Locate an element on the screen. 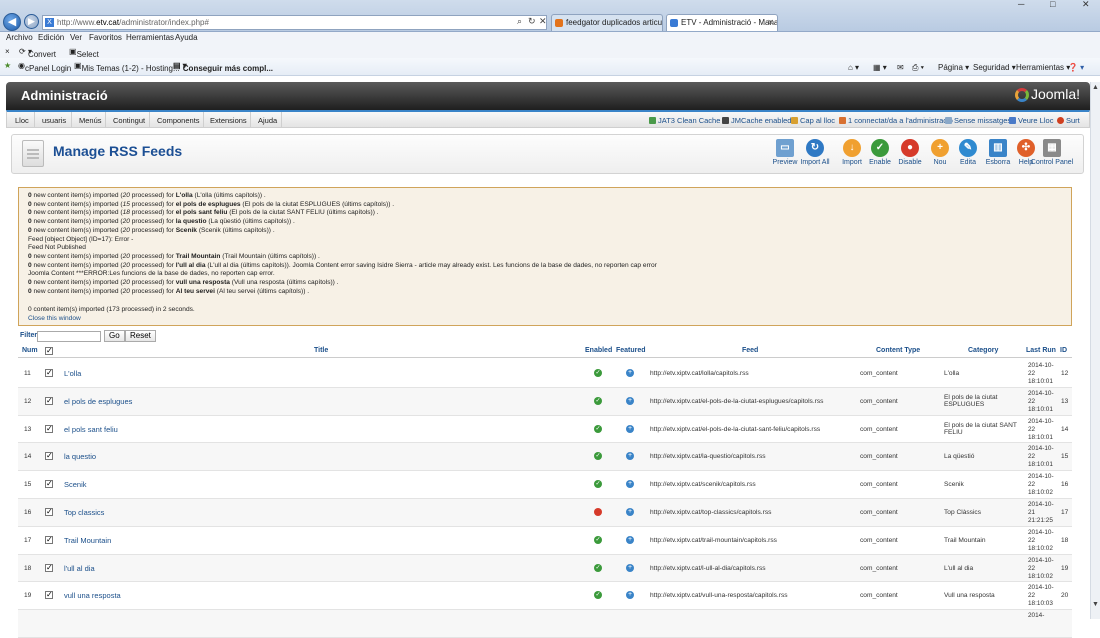 Image resolution: width=1100 pixels, height=638 pixels. feed-title-link: Trail Mountain is located at coordinates (87, 540).